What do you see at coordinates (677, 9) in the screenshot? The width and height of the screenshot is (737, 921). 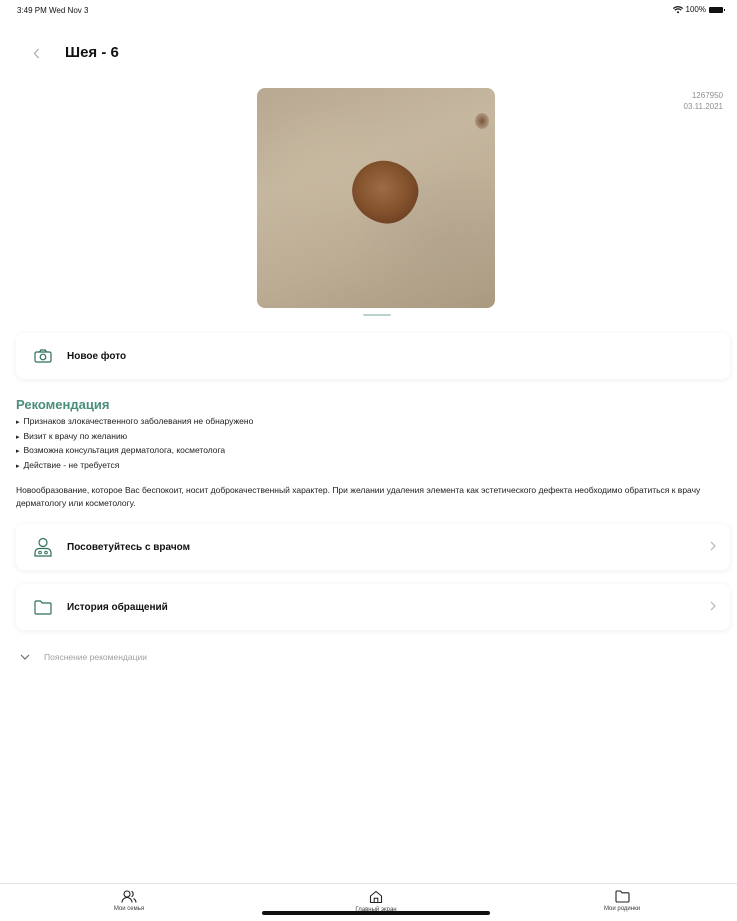 I see `wifi-icon` at bounding box center [677, 9].